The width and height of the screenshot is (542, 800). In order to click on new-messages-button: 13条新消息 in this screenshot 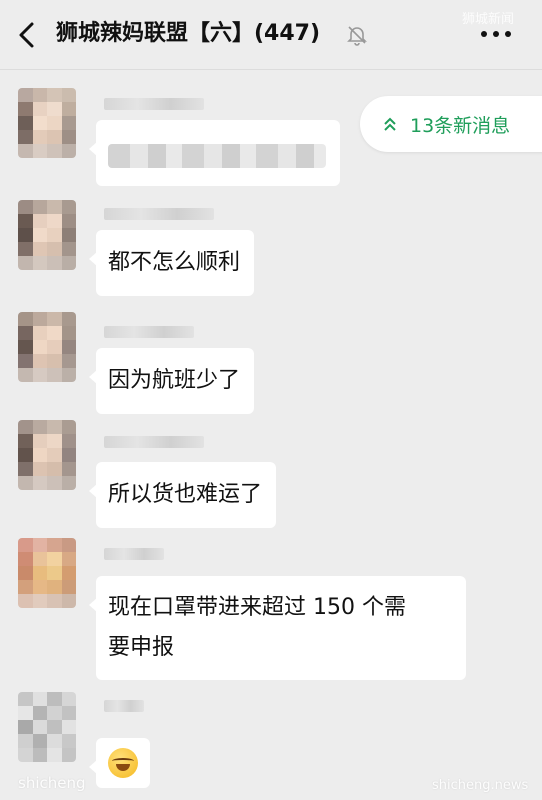, I will do `click(451, 124)`.